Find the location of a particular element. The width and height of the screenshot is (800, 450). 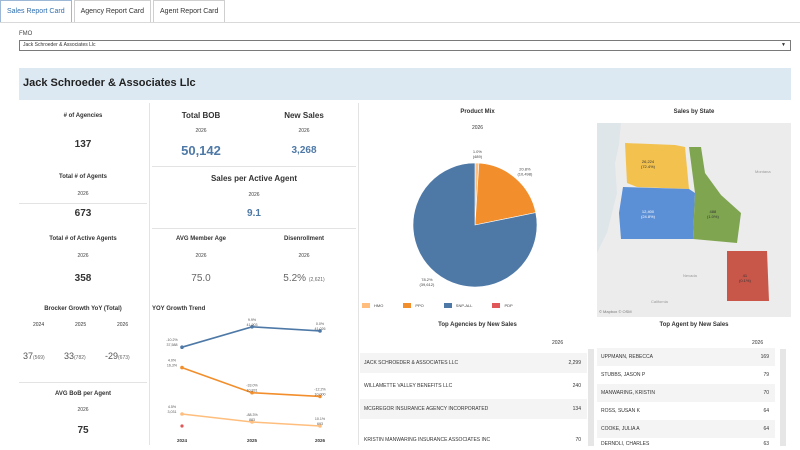

fmo-filter-label: FMO is located at coordinates (26, 34).